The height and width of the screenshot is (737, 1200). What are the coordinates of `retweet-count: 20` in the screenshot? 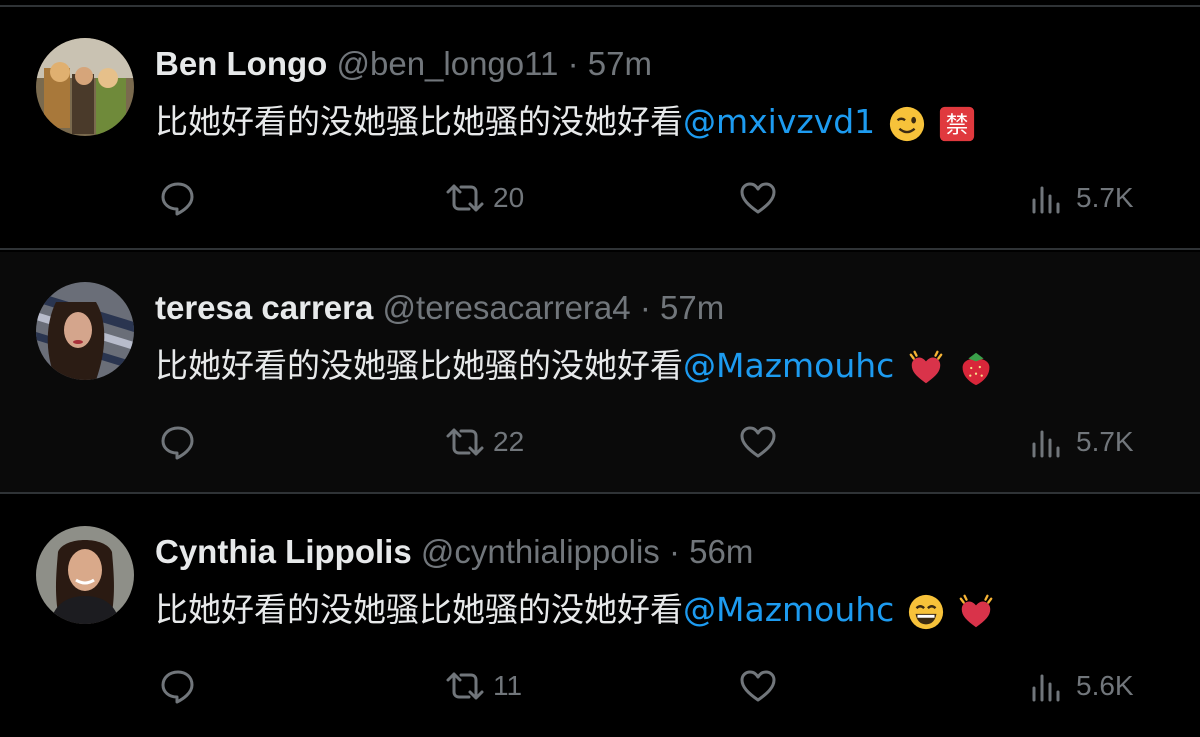 It's located at (509, 197).